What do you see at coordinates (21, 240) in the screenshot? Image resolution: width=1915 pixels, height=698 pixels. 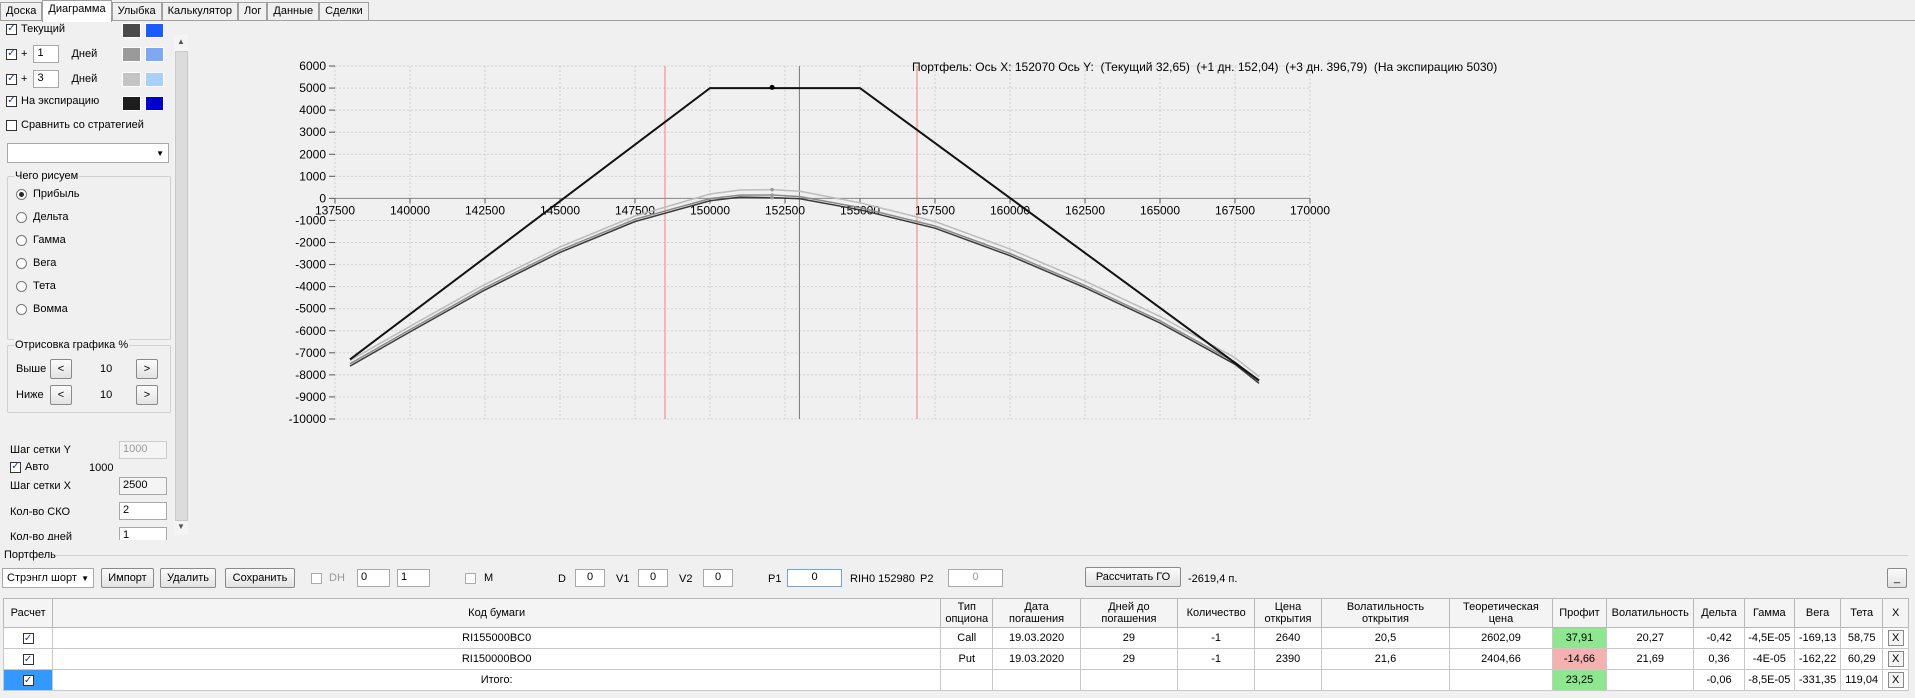 I see `radio-gamma` at bounding box center [21, 240].